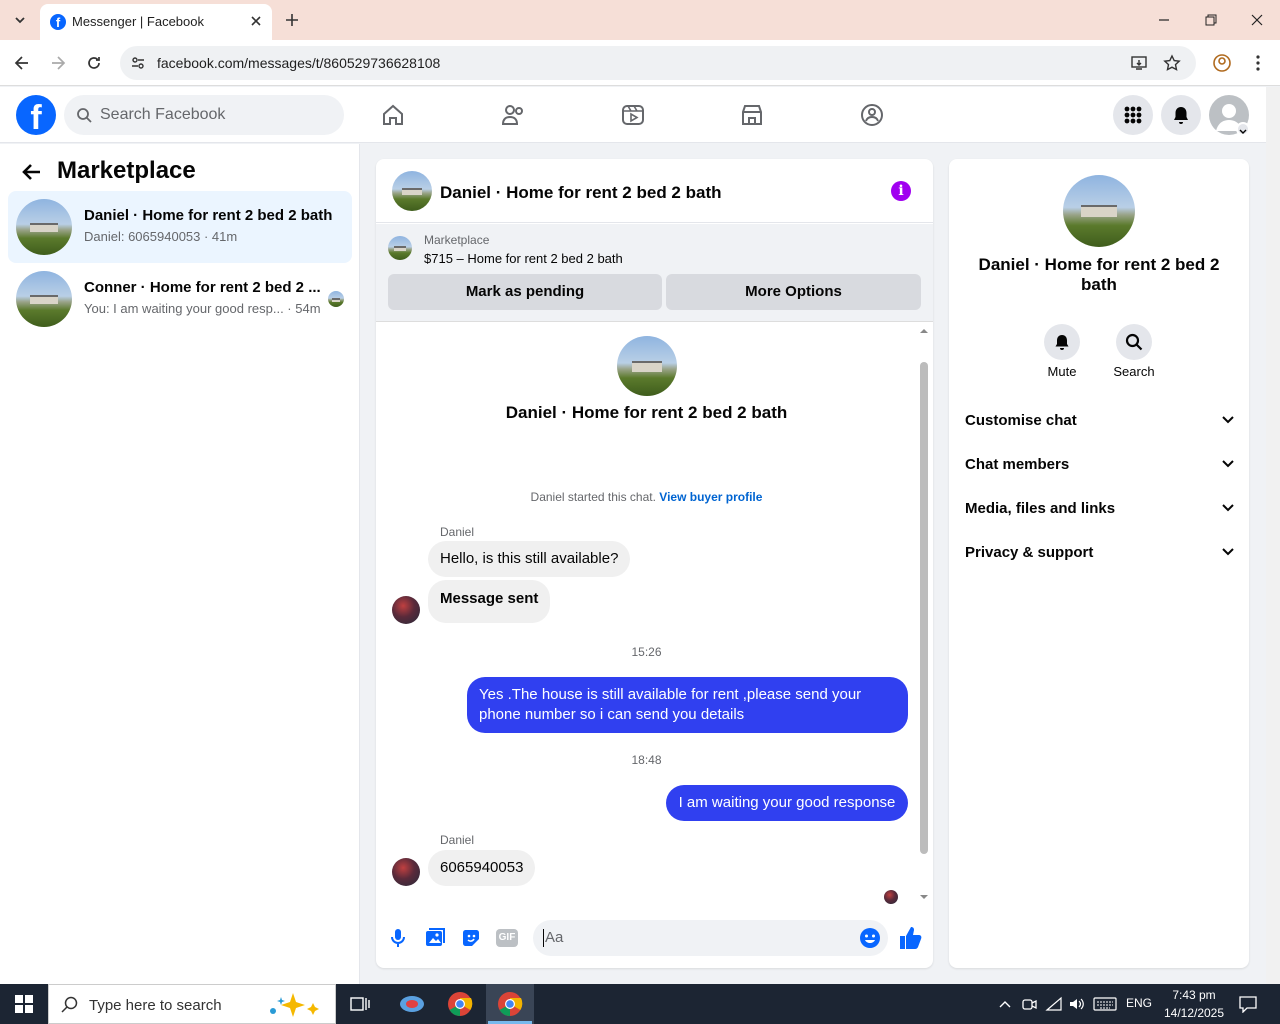 The height and width of the screenshot is (1024, 1280). Describe the element at coordinates (299, 63) in the screenshot. I see `url-text: facebook.com/messages/t/860529736628108` at that location.